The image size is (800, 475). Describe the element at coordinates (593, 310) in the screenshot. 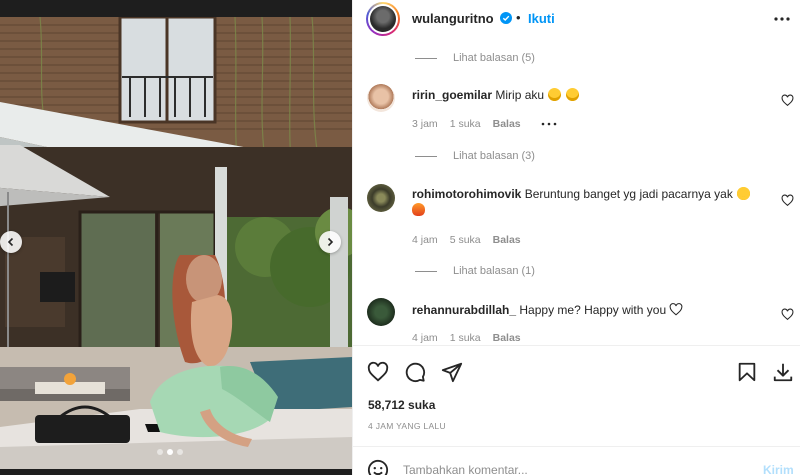

I see `comment-body: Happy me? Happy with you` at that location.